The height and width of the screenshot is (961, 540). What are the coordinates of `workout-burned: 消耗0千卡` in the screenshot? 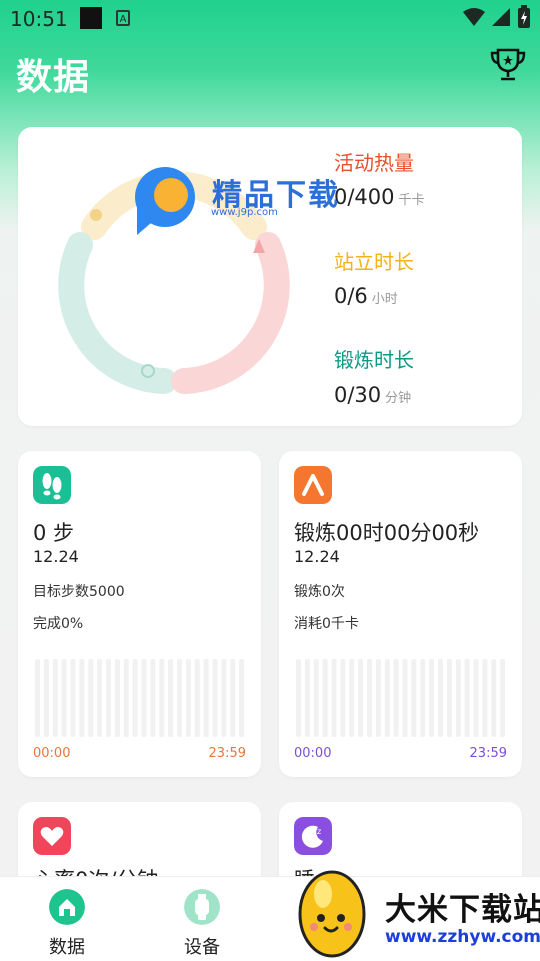 It's located at (326, 624).